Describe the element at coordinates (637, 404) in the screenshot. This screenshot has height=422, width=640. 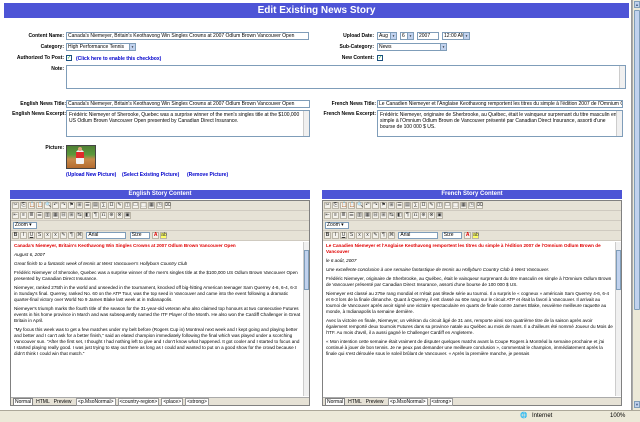
I see `scroll-down-icon: ▼` at that location.